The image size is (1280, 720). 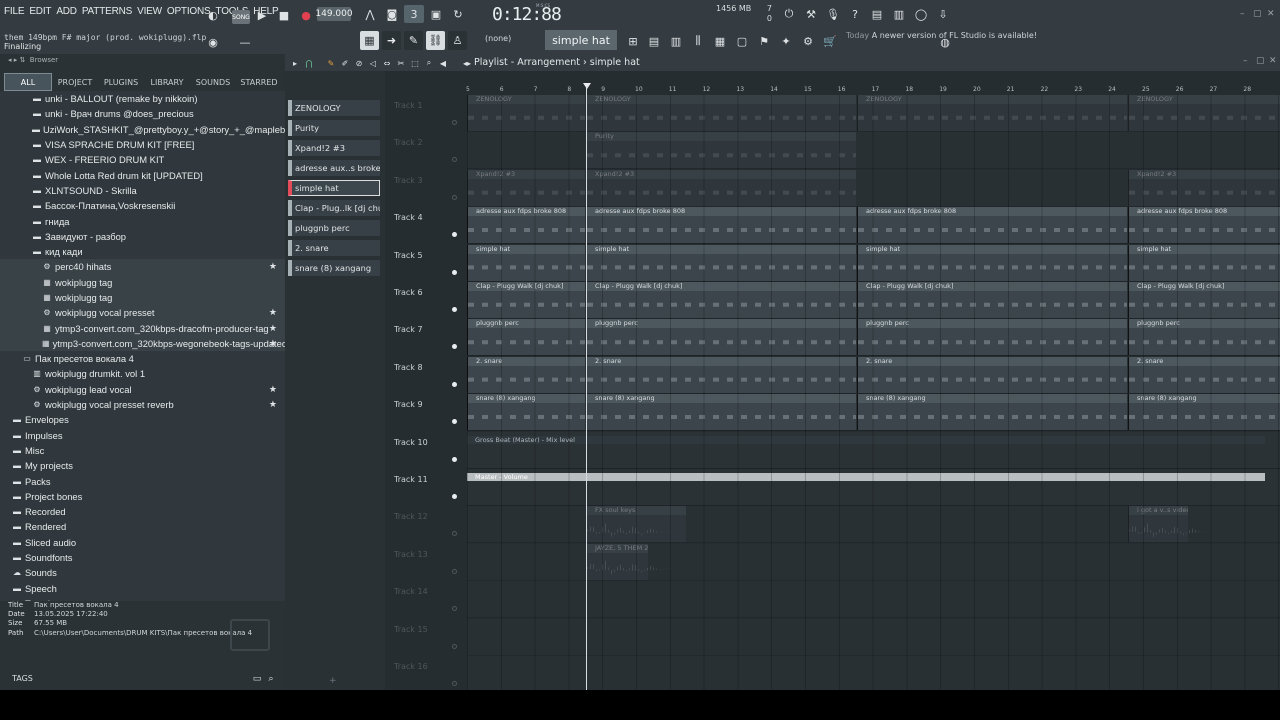 What do you see at coordinates (142, 588) in the screenshot?
I see `browser-item: ▬ Speech` at bounding box center [142, 588].